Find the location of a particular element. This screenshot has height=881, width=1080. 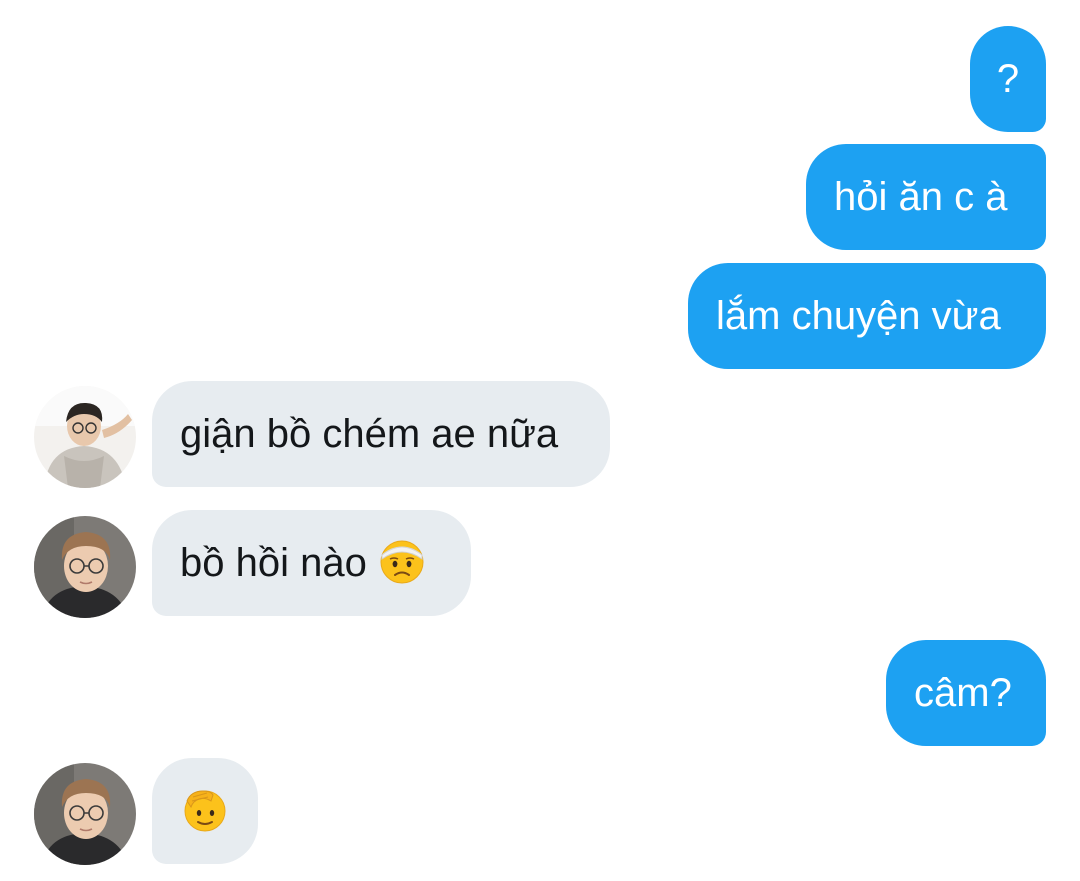

message-bubble-outgoing: hỏi ăn c à is located at coordinates (926, 197).